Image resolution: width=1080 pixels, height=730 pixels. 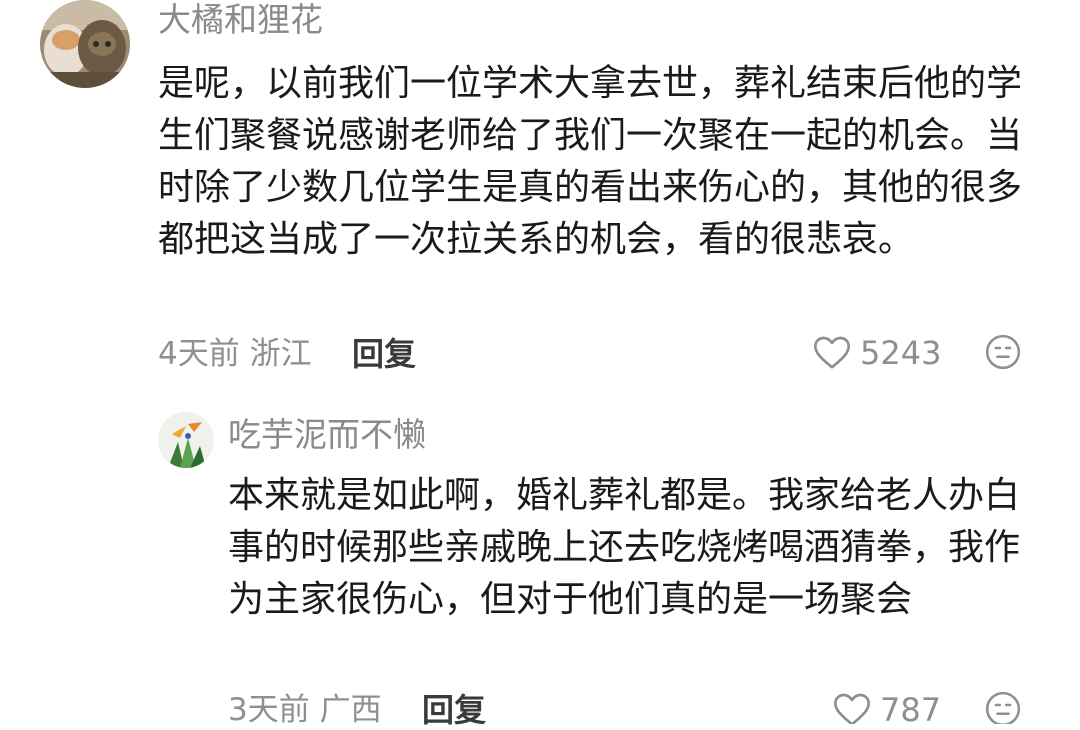 What do you see at coordinates (901, 353) in the screenshot?
I see `like-count: 5243` at bounding box center [901, 353].